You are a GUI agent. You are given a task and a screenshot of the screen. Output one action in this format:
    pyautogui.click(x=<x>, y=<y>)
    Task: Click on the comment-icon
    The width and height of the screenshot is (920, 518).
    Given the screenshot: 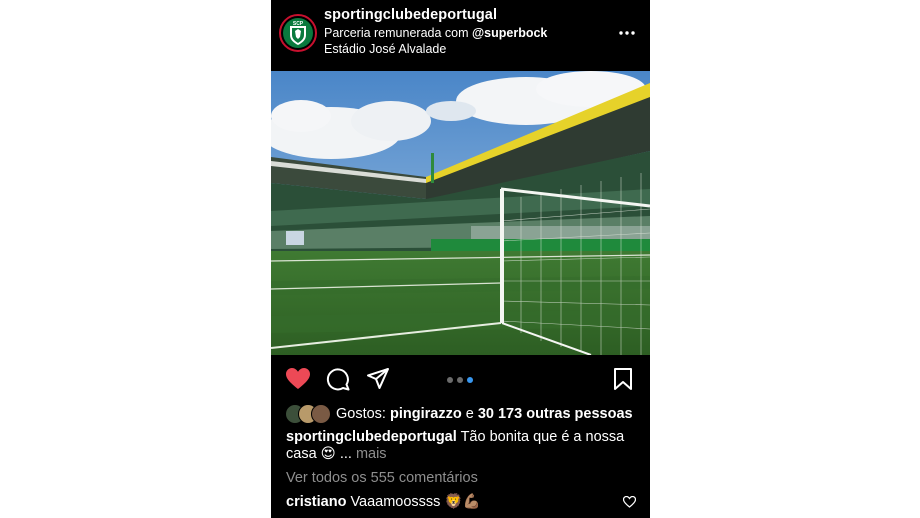 What is the action you would take?
    pyautogui.click(x=338, y=379)
    